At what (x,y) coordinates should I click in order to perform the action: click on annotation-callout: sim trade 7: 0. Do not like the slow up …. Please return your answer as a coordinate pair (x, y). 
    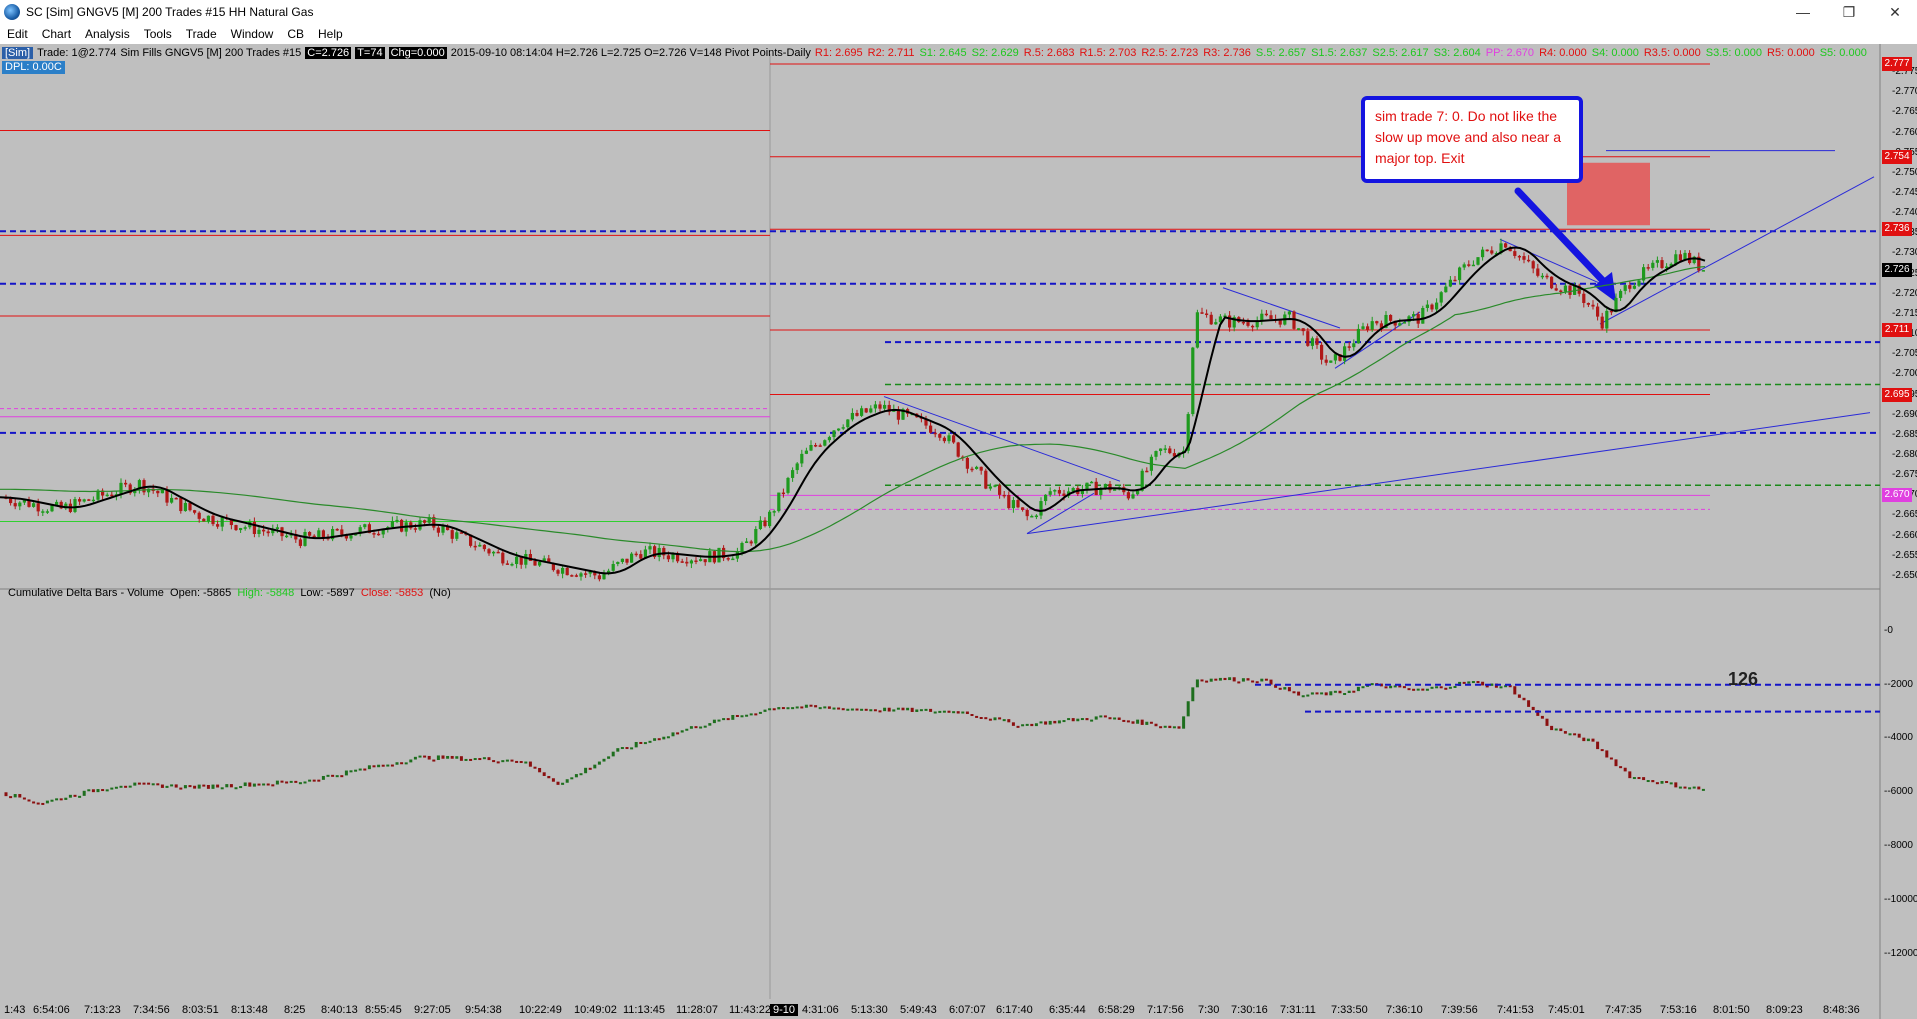
    Looking at the image, I should click on (1472, 139).